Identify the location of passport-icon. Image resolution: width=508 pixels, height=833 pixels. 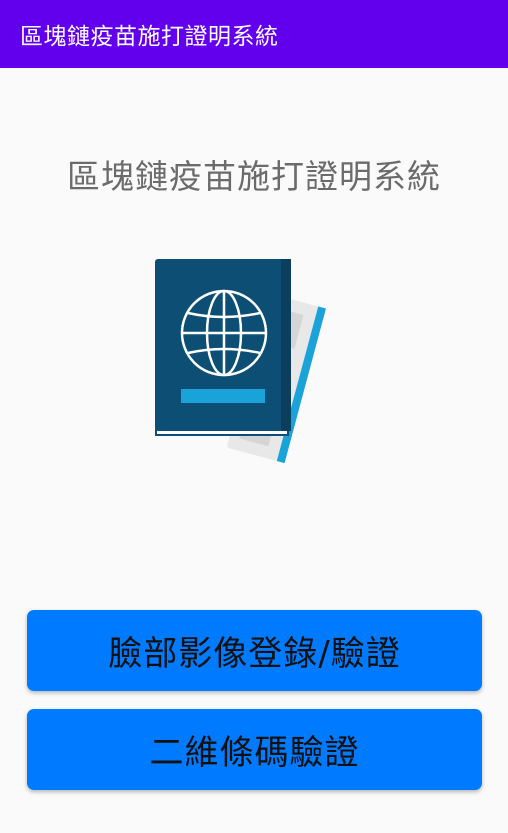
(255, 362).